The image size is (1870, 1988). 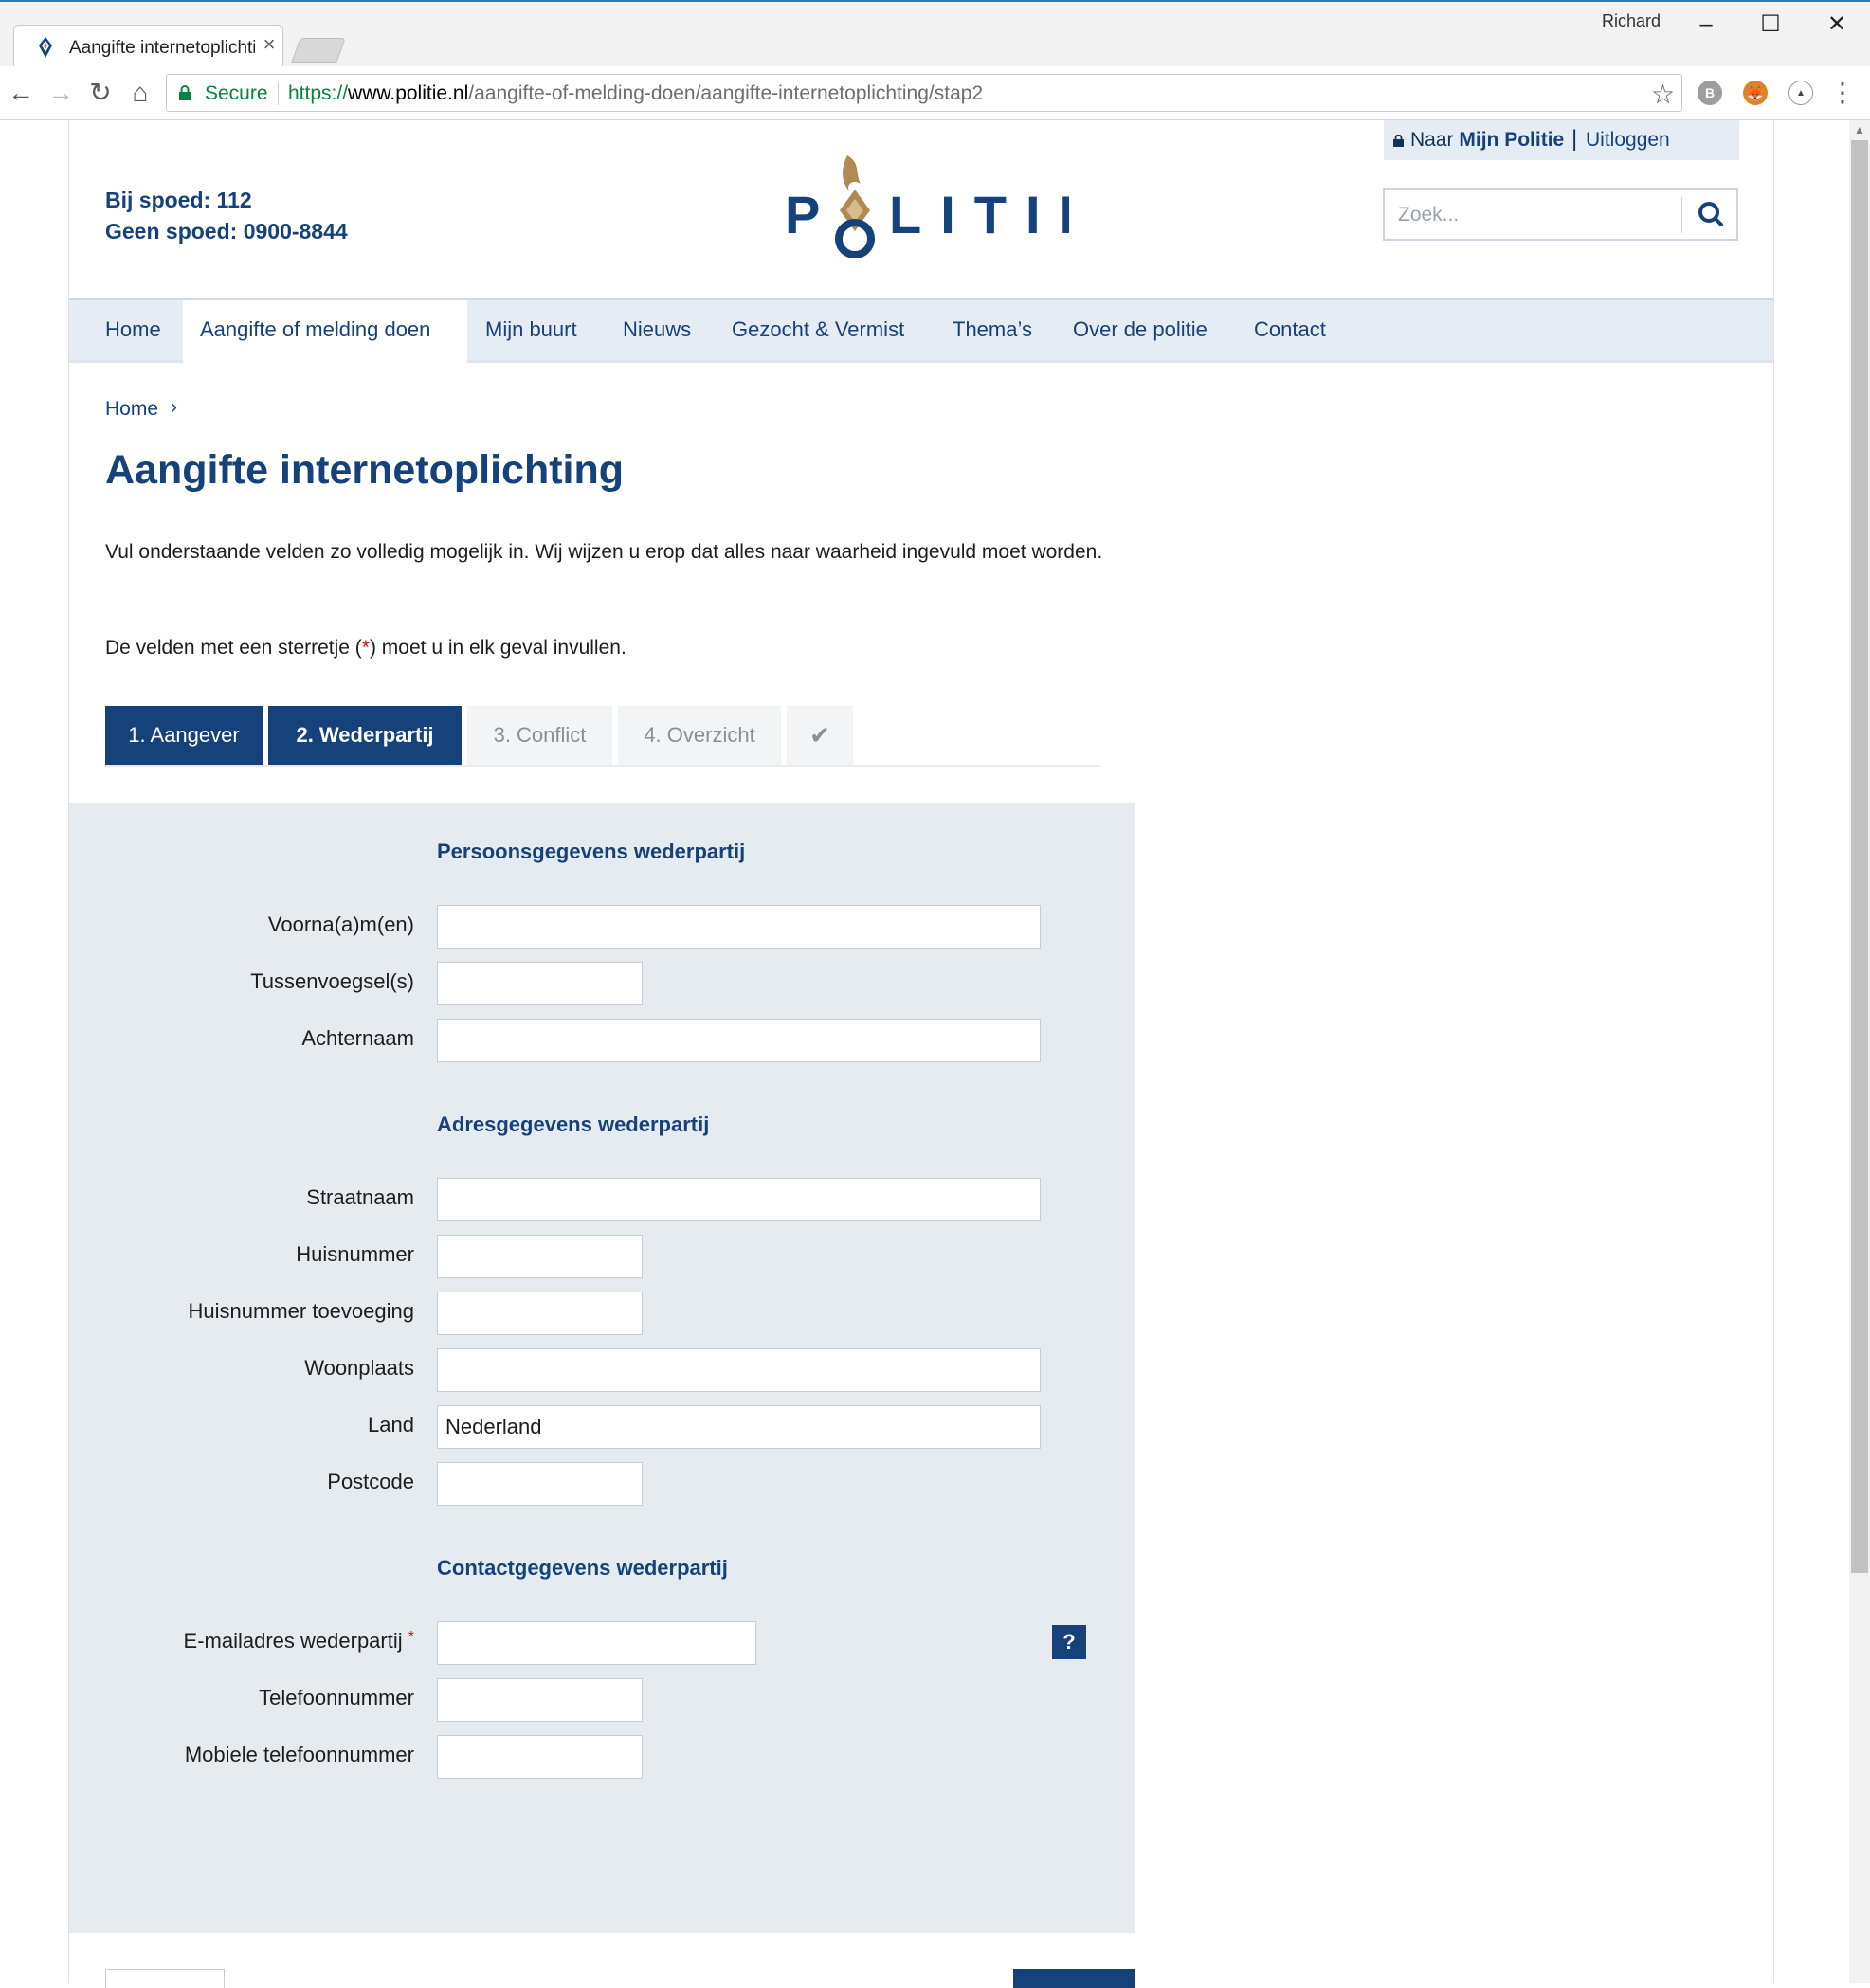 I want to click on account-bar: Naar Mijn Politie | Uitloggen, so click(x=1562, y=140).